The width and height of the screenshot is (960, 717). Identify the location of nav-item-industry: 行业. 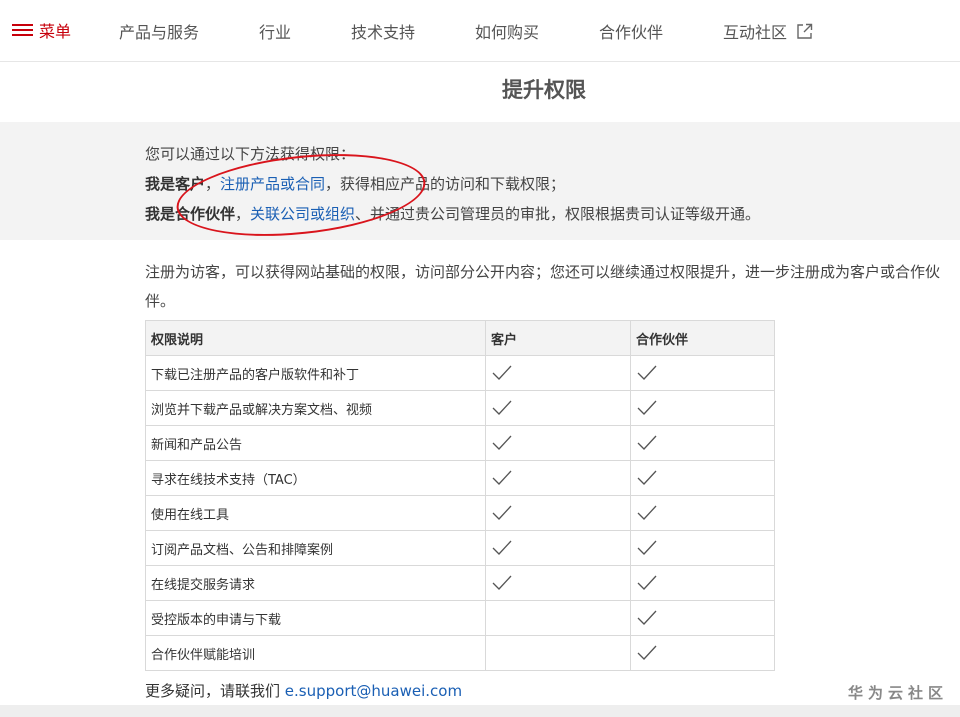
(275, 31).